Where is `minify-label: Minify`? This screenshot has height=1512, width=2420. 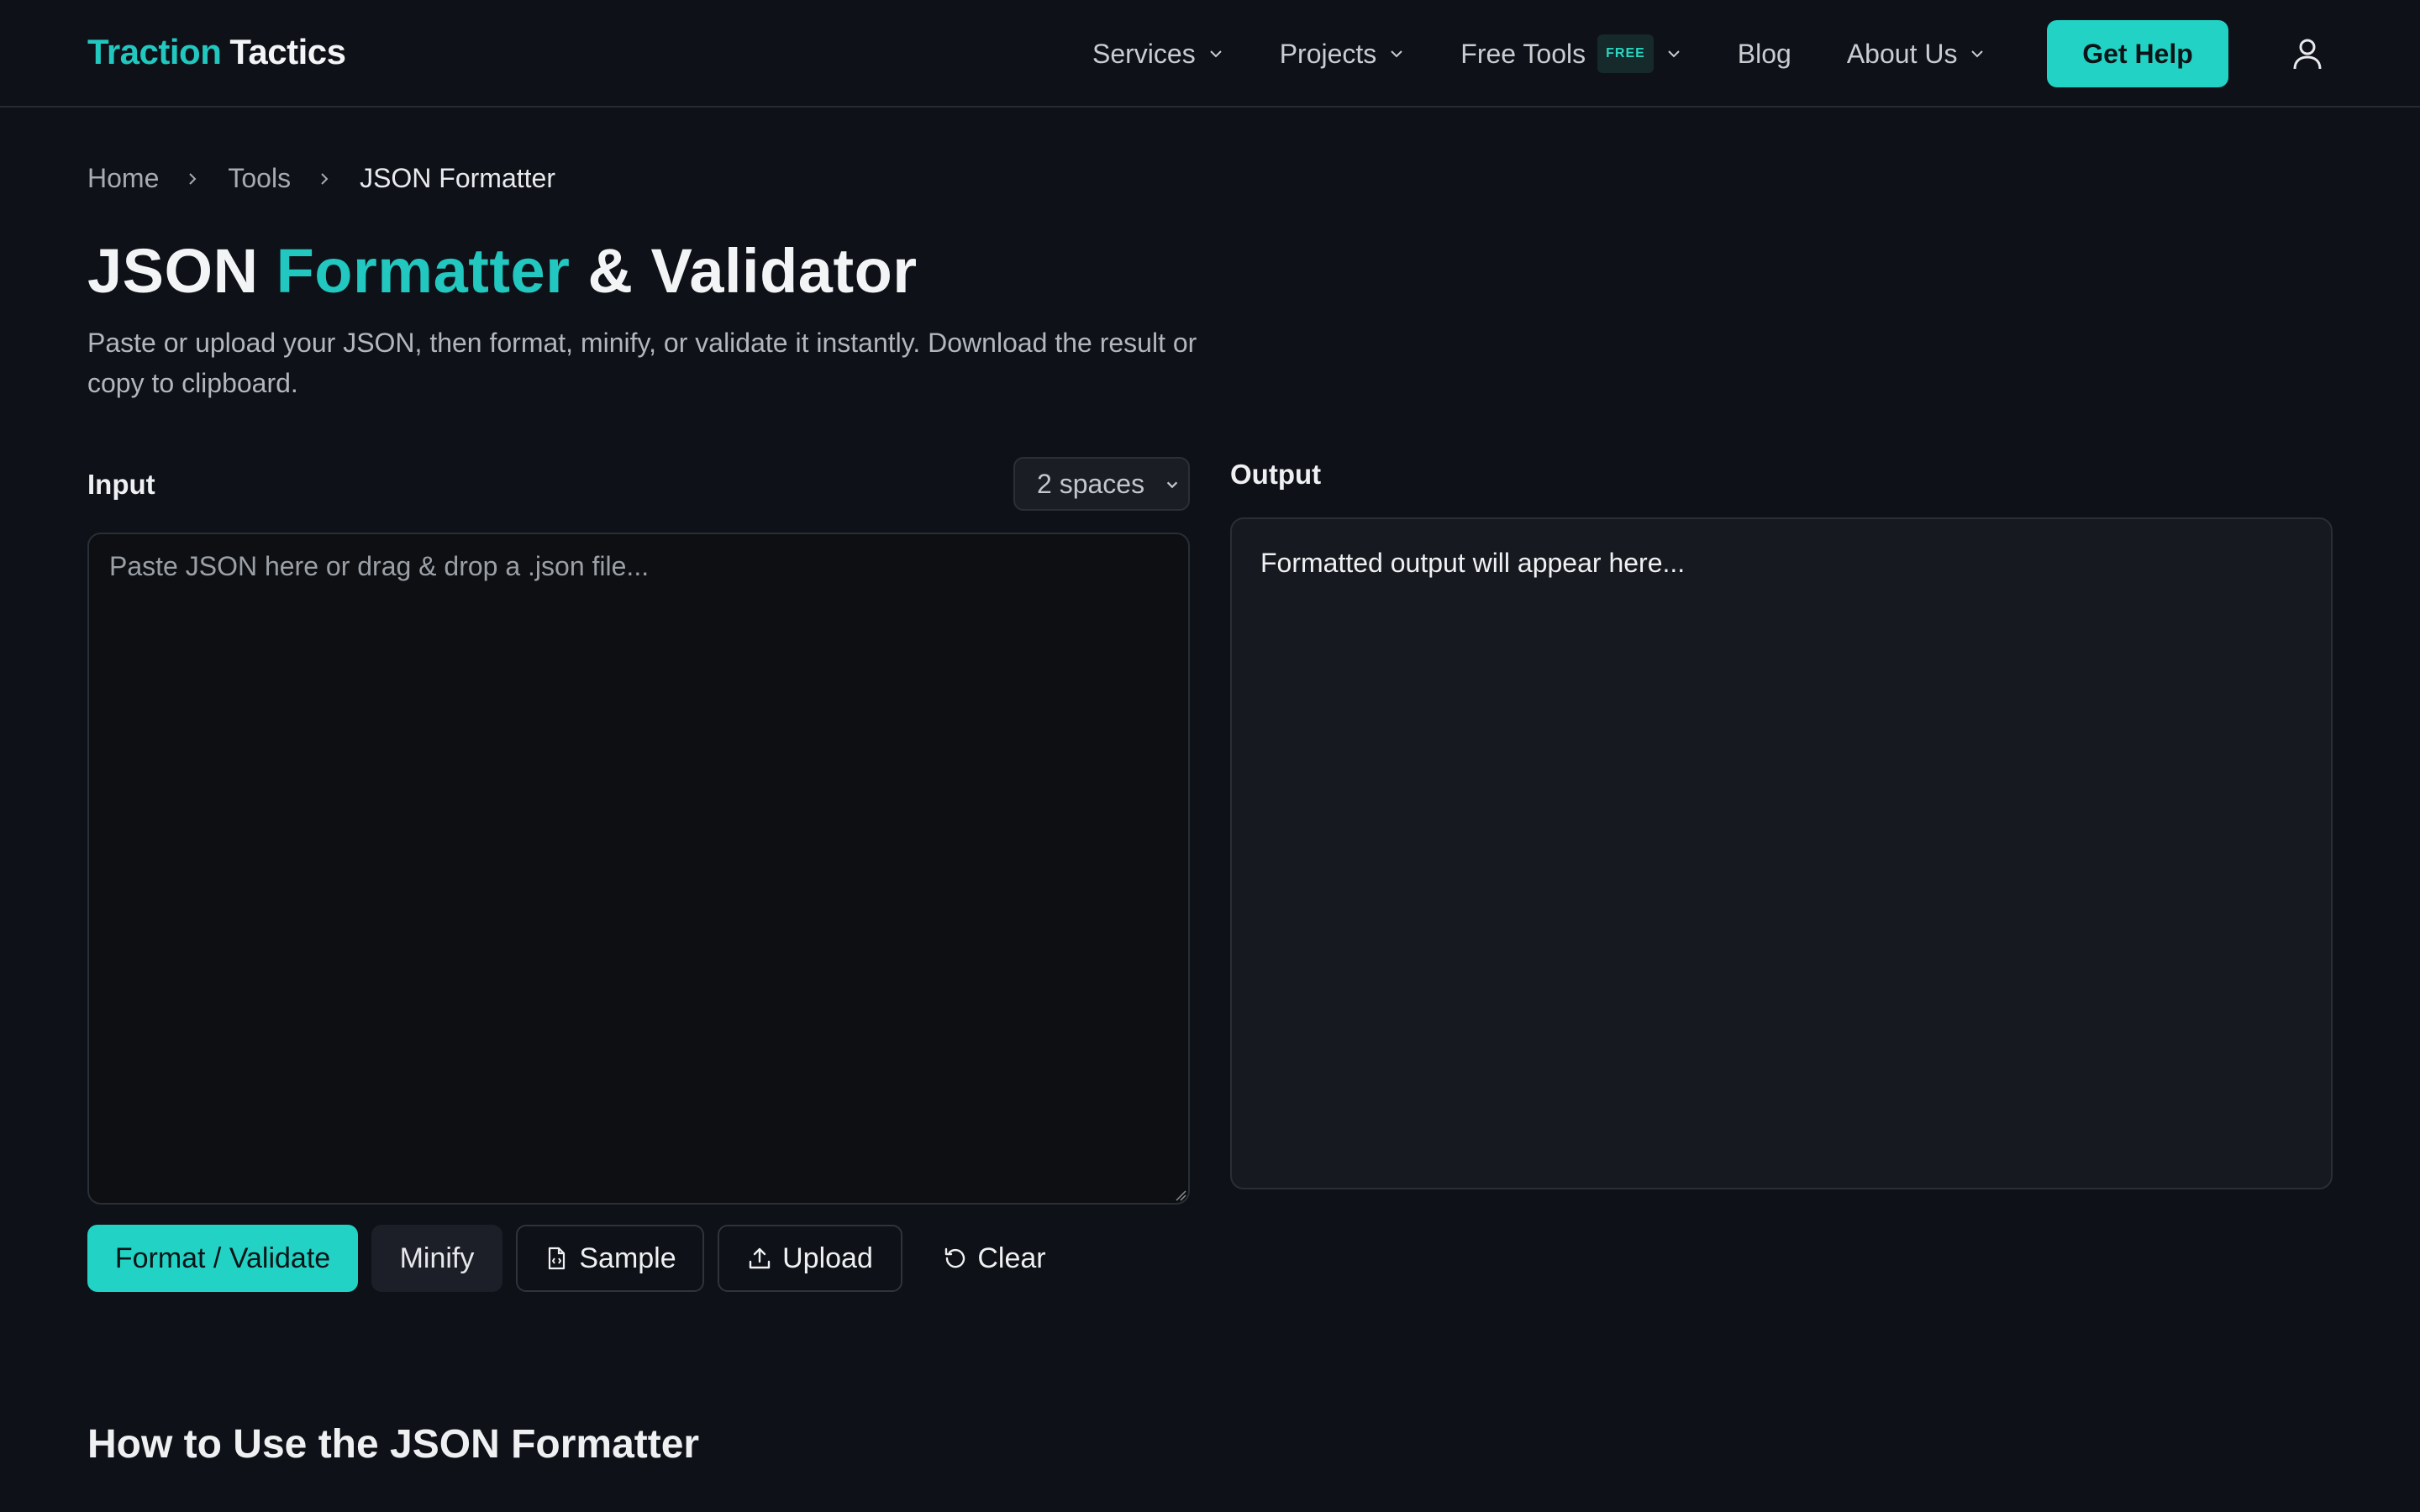 minify-label: Minify is located at coordinates (437, 1258).